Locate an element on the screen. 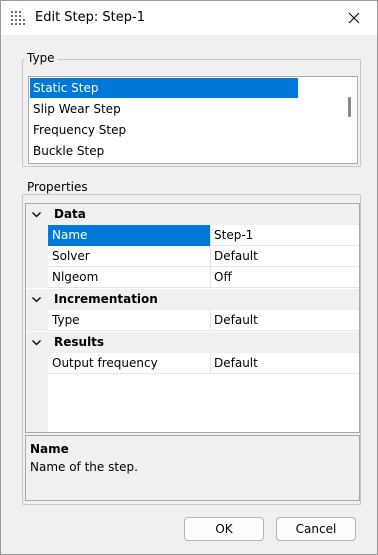  description-text: Name of the step. is located at coordinates (84, 467).